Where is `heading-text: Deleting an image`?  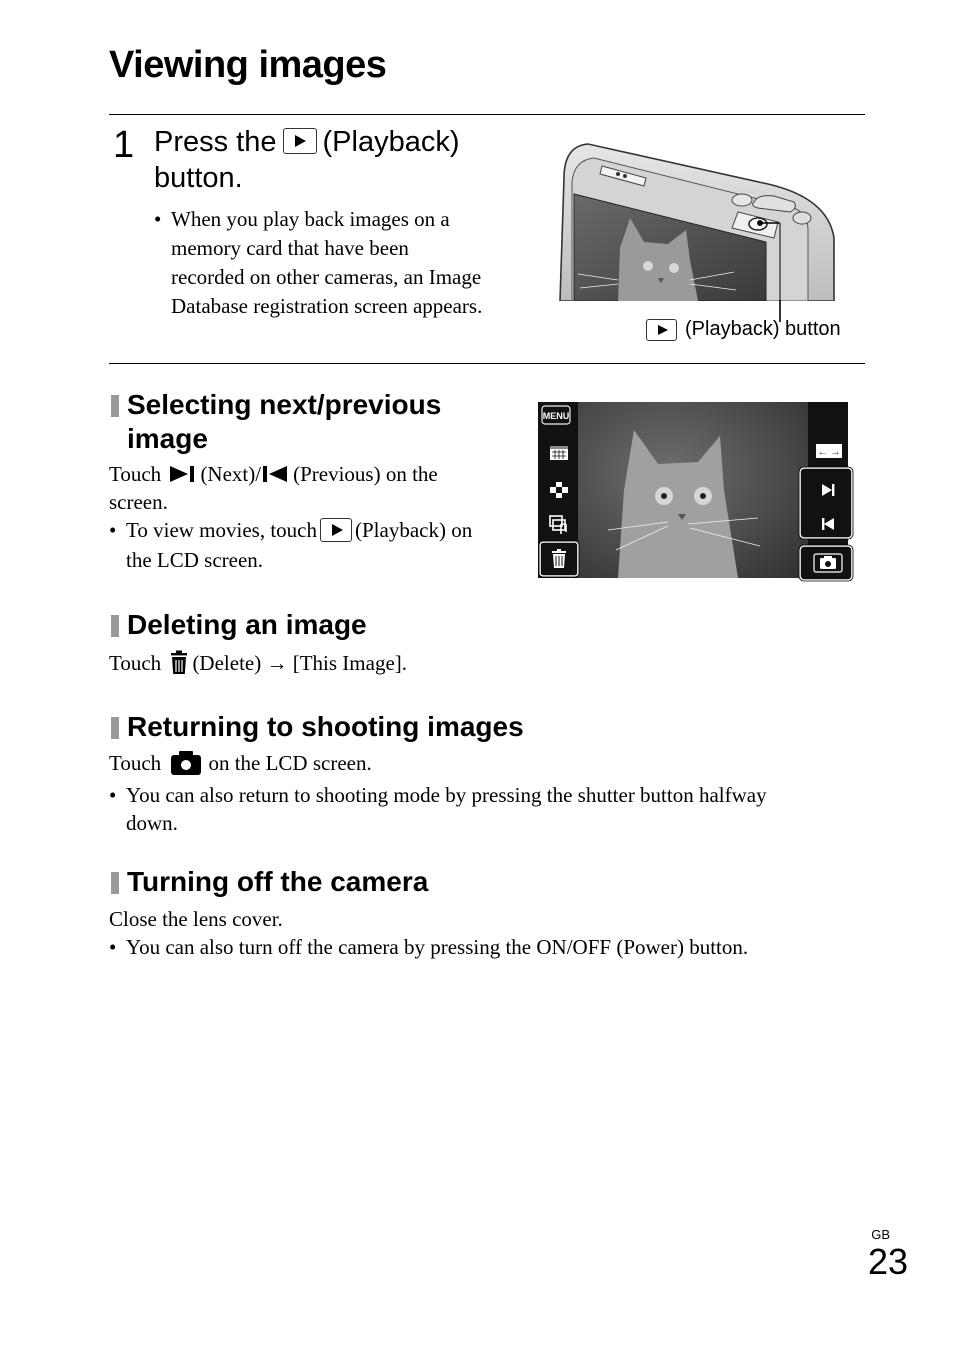
heading-text: Deleting an image is located at coordinates (247, 624).